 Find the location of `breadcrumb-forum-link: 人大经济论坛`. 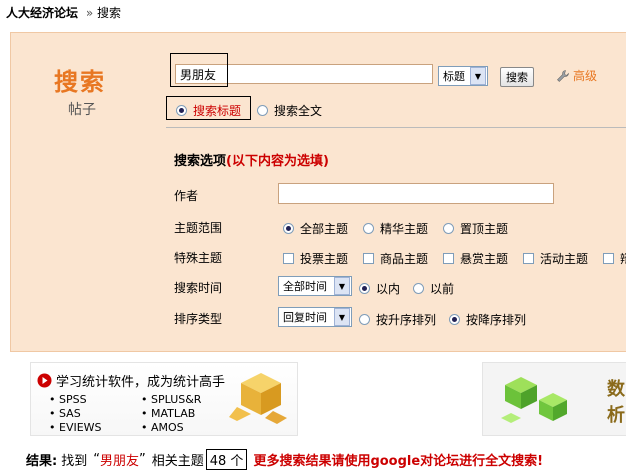

breadcrumb-forum-link: 人大经济论坛 is located at coordinates (42, 13).